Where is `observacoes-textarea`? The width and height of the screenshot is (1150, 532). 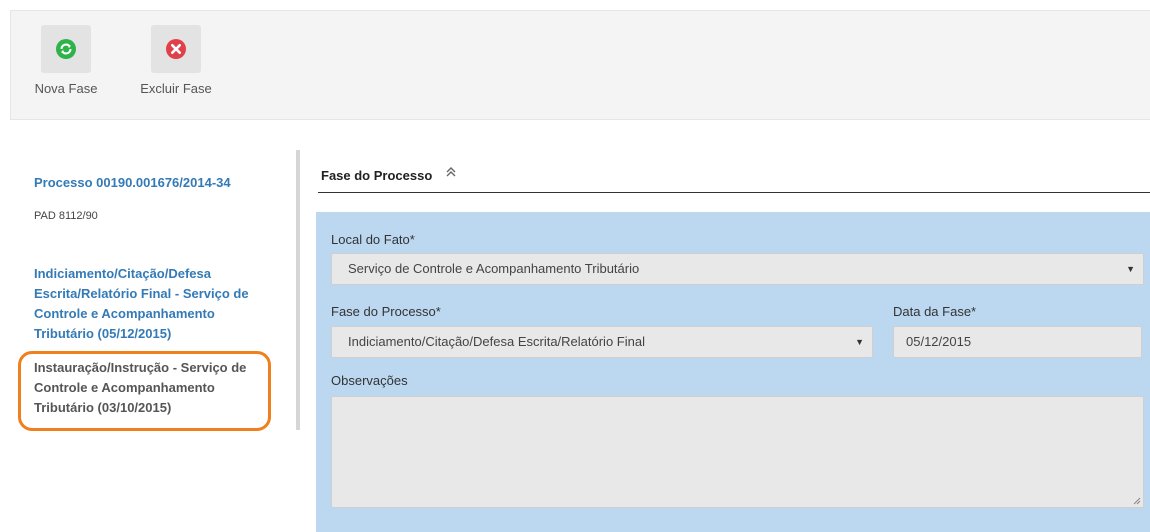
observacoes-textarea is located at coordinates (737, 452).